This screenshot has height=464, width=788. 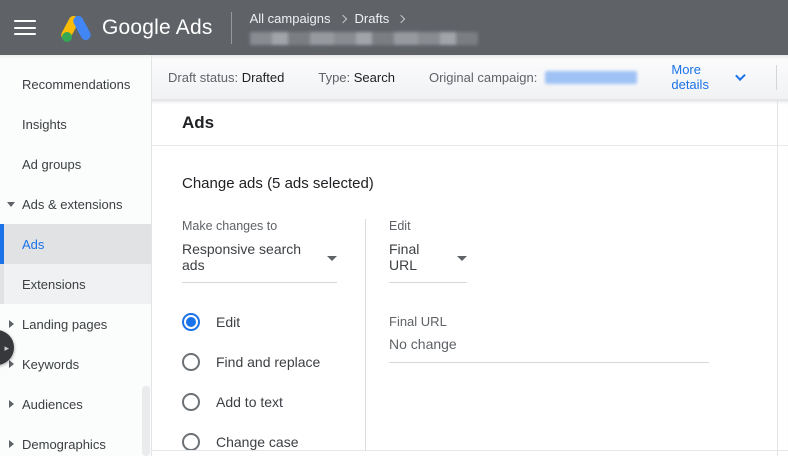 I want to click on page-title-row: Ads, so click(x=470, y=123).